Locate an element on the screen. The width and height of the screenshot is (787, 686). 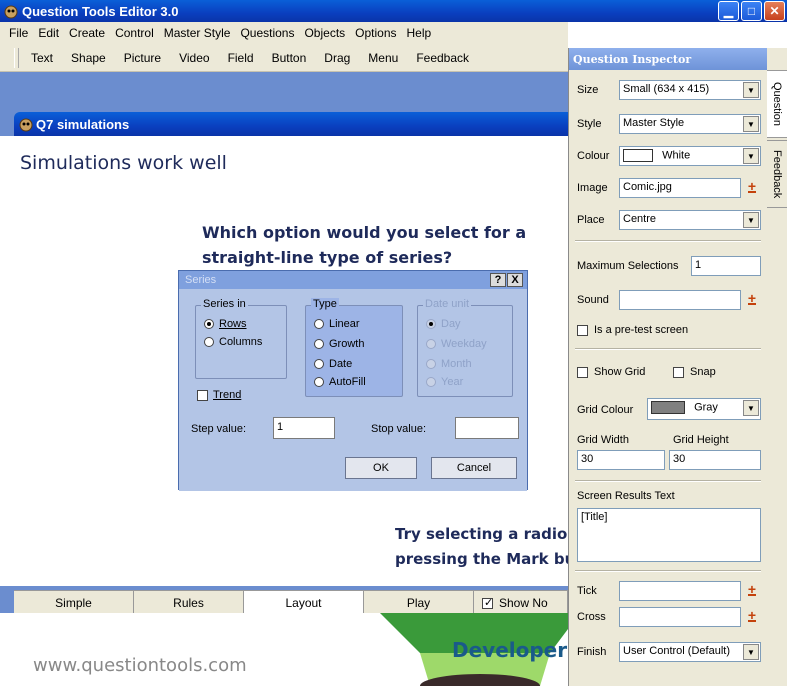
menu-help: Help is located at coordinates (419, 33).